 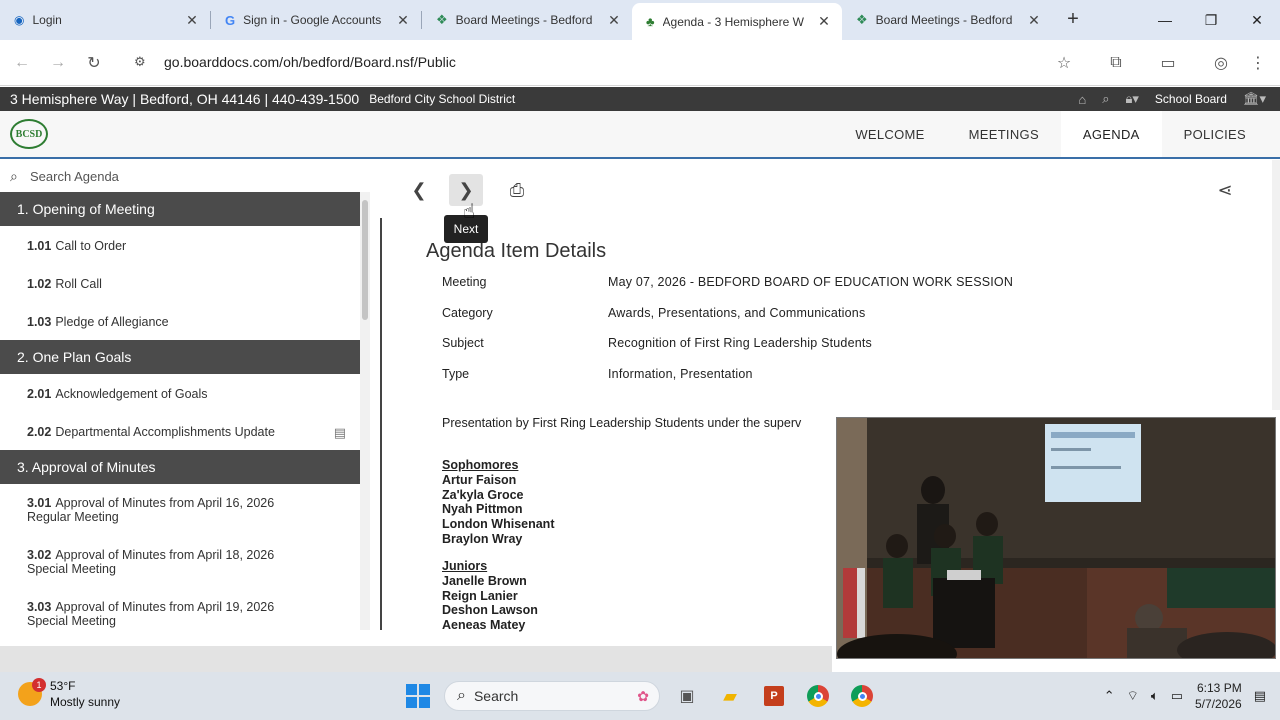 I want to click on tab-title: Sign in - Google Accounts, so click(x=312, y=20).